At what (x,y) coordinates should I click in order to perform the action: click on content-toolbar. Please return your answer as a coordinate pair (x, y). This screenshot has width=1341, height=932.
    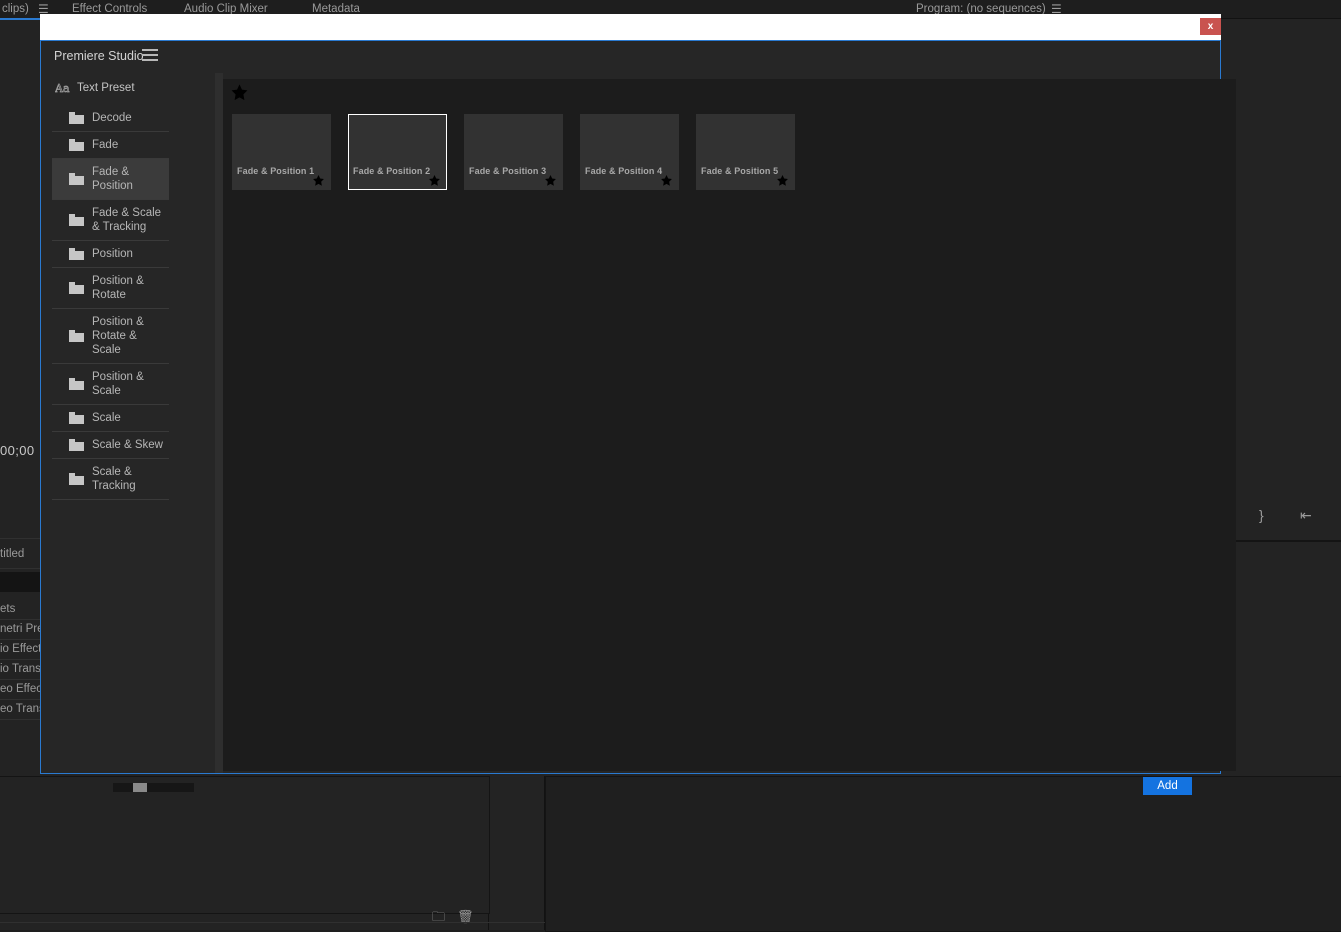
    Looking at the image, I should click on (729, 93).